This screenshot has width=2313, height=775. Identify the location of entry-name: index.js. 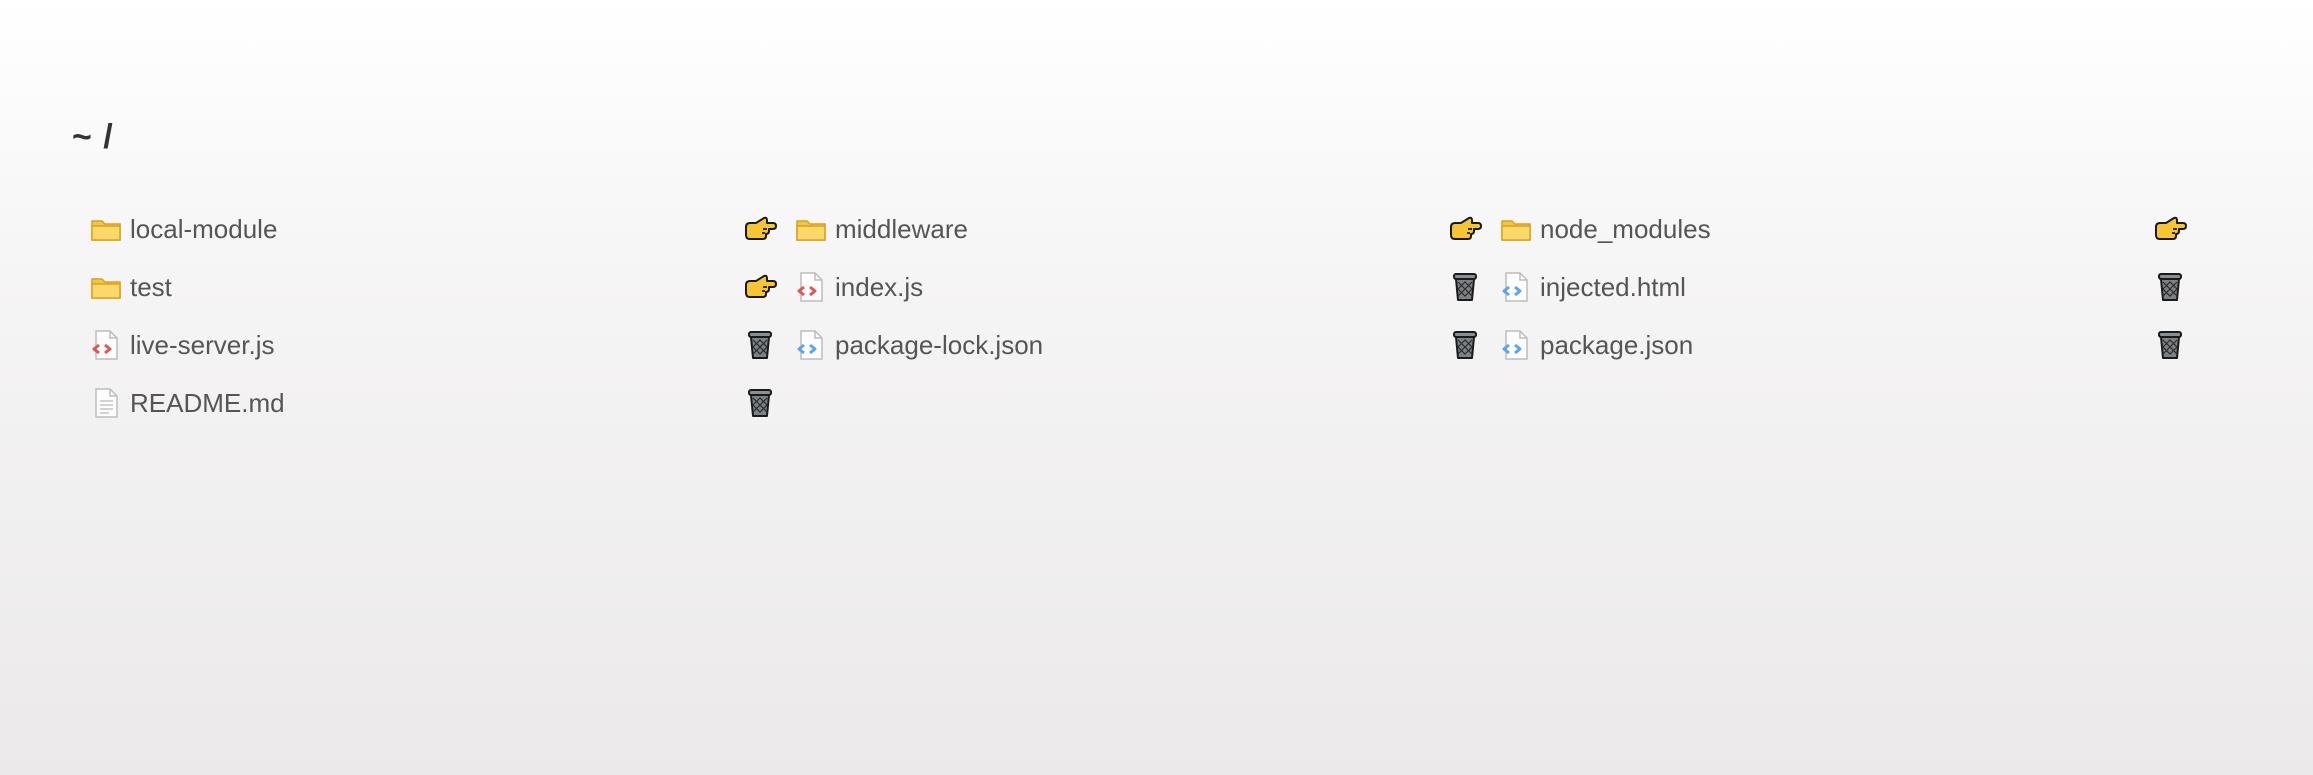
(879, 287).